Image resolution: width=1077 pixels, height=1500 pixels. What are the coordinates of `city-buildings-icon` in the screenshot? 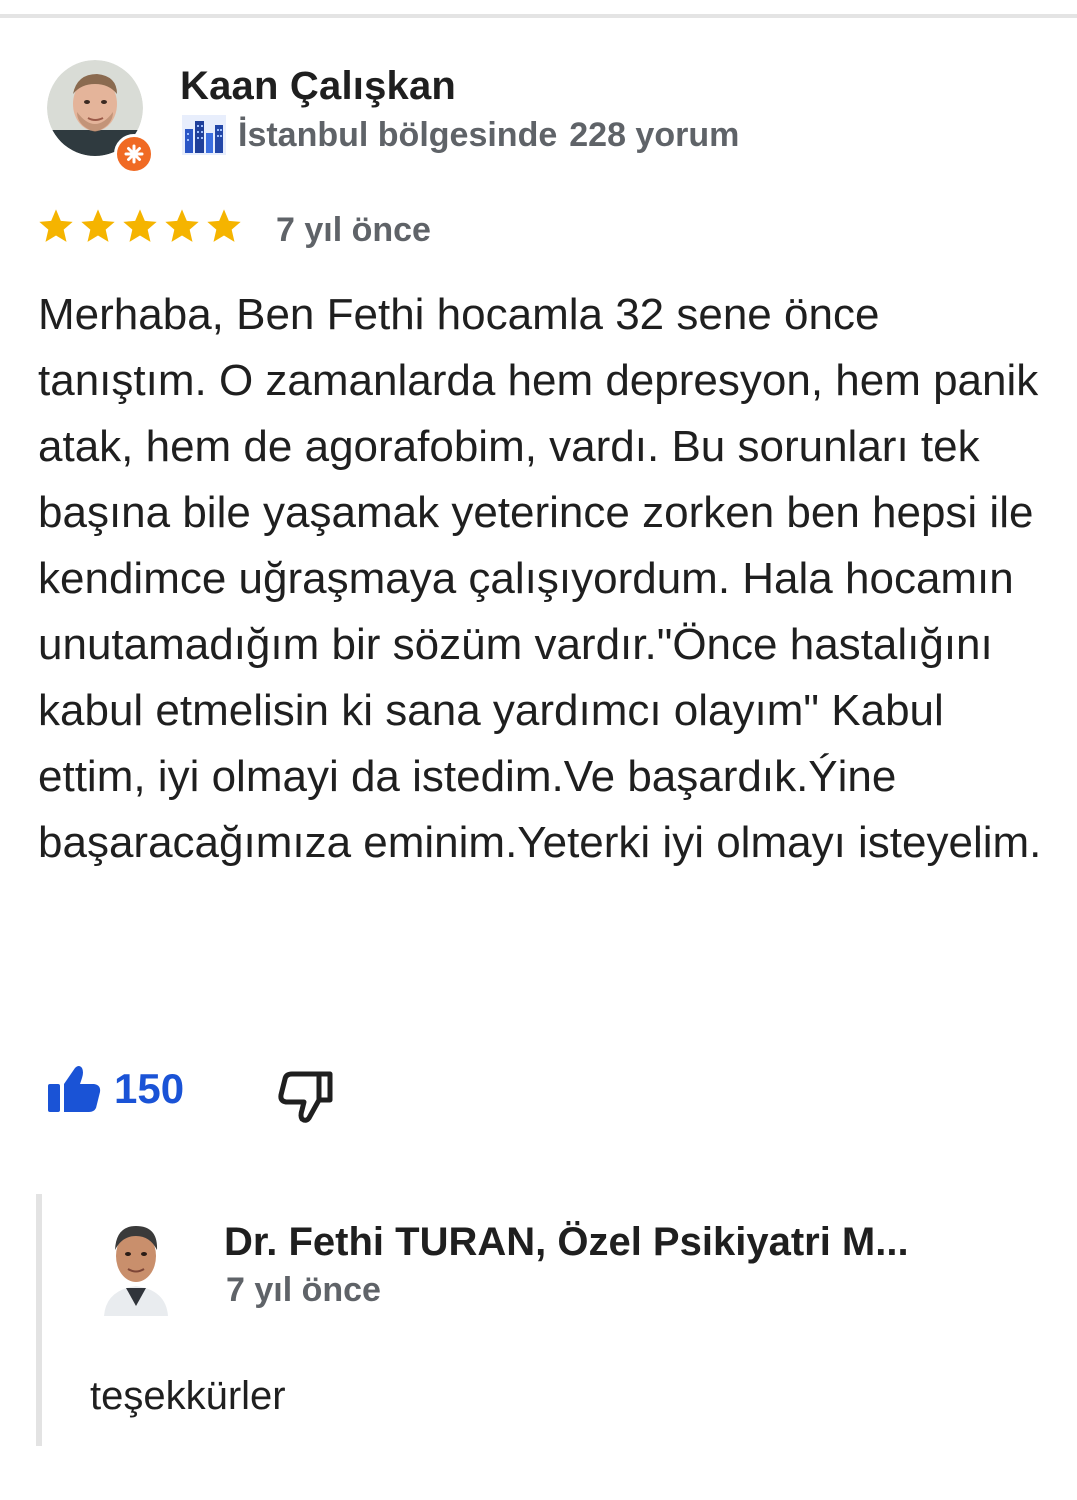 It's located at (204, 135).